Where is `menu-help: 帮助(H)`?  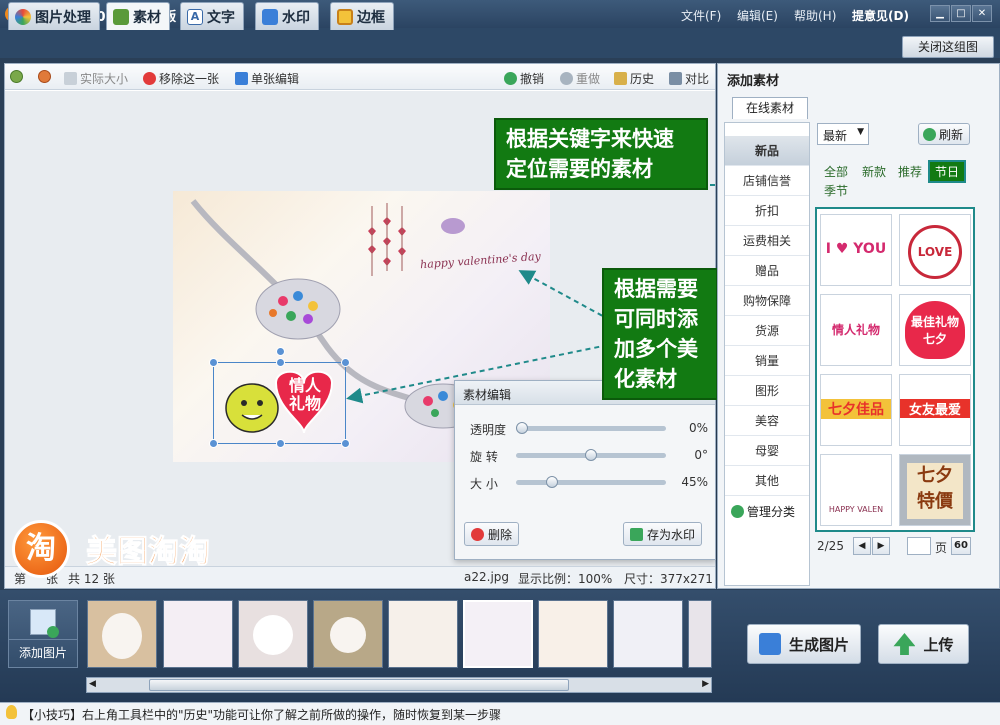 menu-help: 帮助(H) is located at coordinates (815, 15).